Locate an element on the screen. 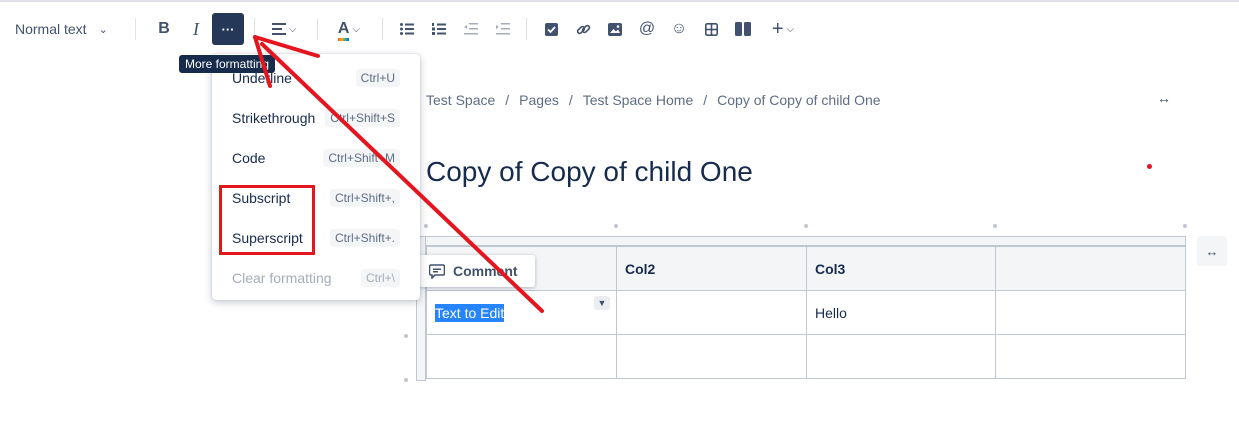 The width and height of the screenshot is (1239, 424). table-header-row: Col2 Col3 is located at coordinates (806, 268).